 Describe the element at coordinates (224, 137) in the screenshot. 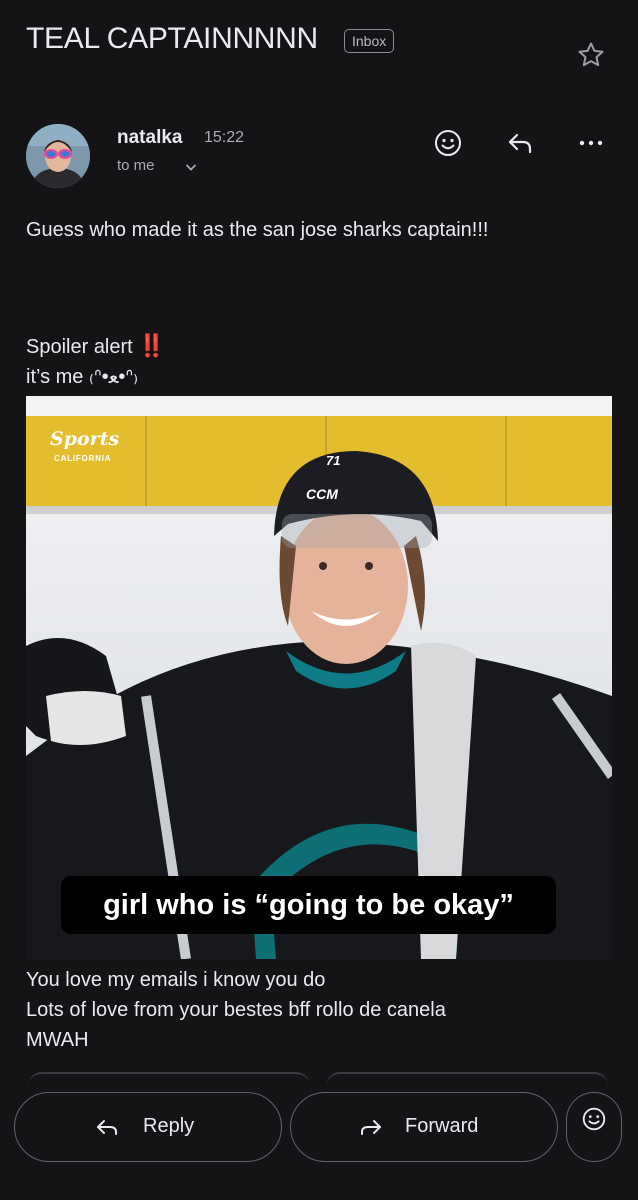

I see `sent-time: 15:22` at that location.